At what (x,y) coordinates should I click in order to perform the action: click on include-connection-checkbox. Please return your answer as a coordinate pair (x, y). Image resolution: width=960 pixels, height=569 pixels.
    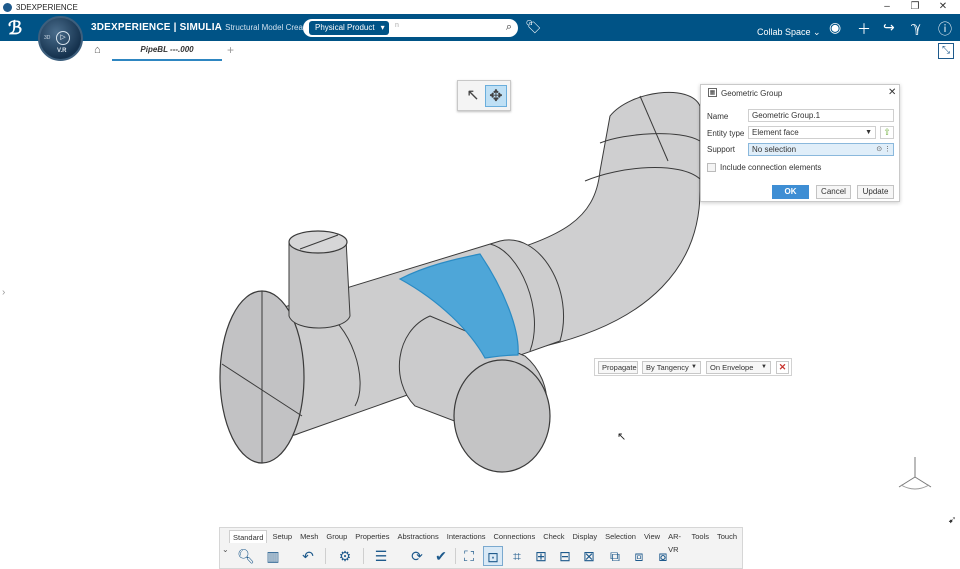
    Looking at the image, I should click on (711, 167).